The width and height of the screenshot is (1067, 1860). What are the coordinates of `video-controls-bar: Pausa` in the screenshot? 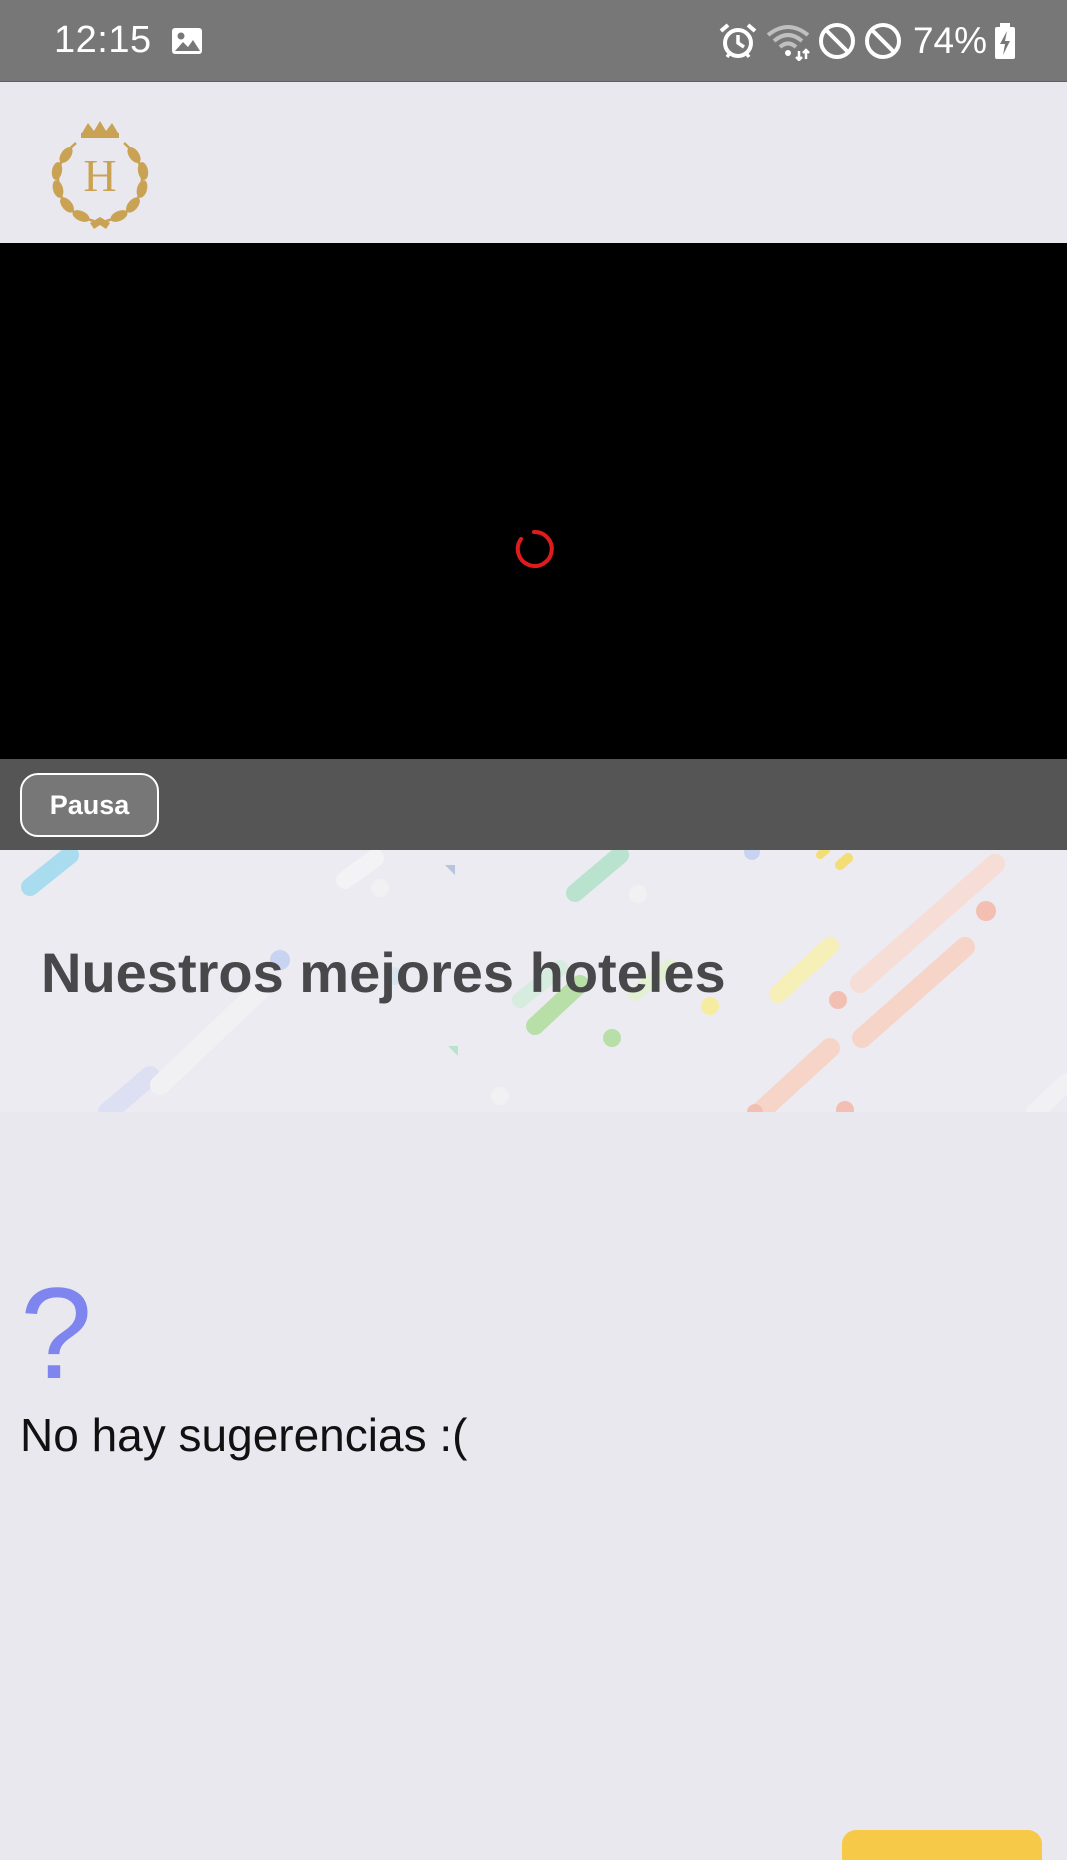 It's located at (533, 804).